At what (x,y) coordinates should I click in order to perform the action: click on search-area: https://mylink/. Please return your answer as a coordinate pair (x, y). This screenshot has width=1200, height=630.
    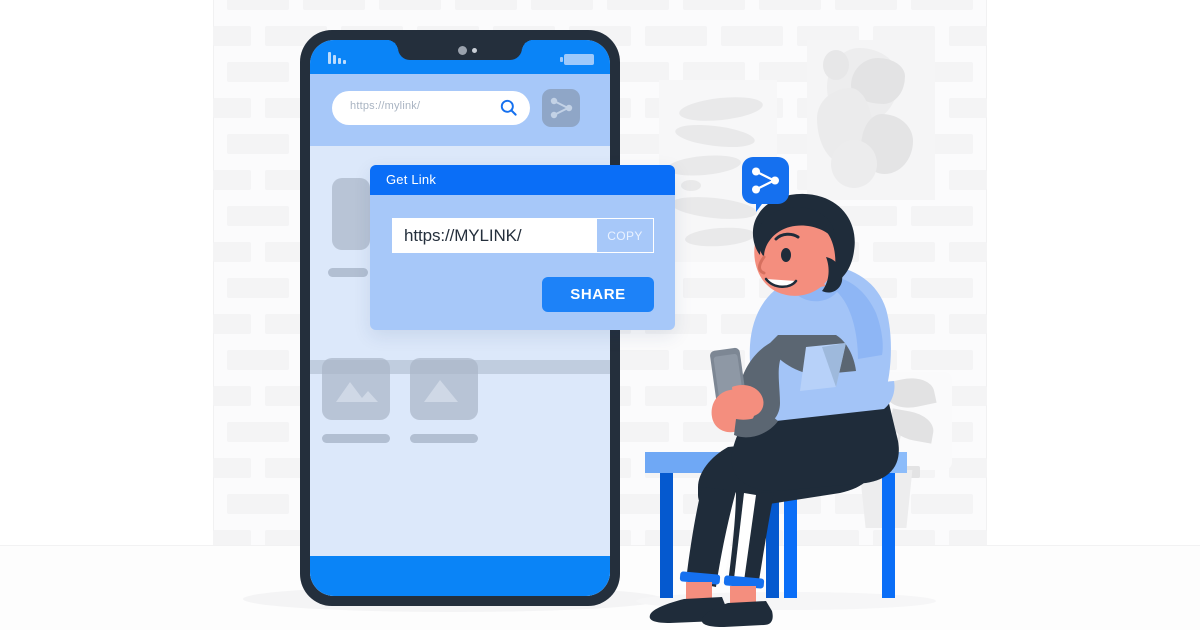
    Looking at the image, I should click on (460, 110).